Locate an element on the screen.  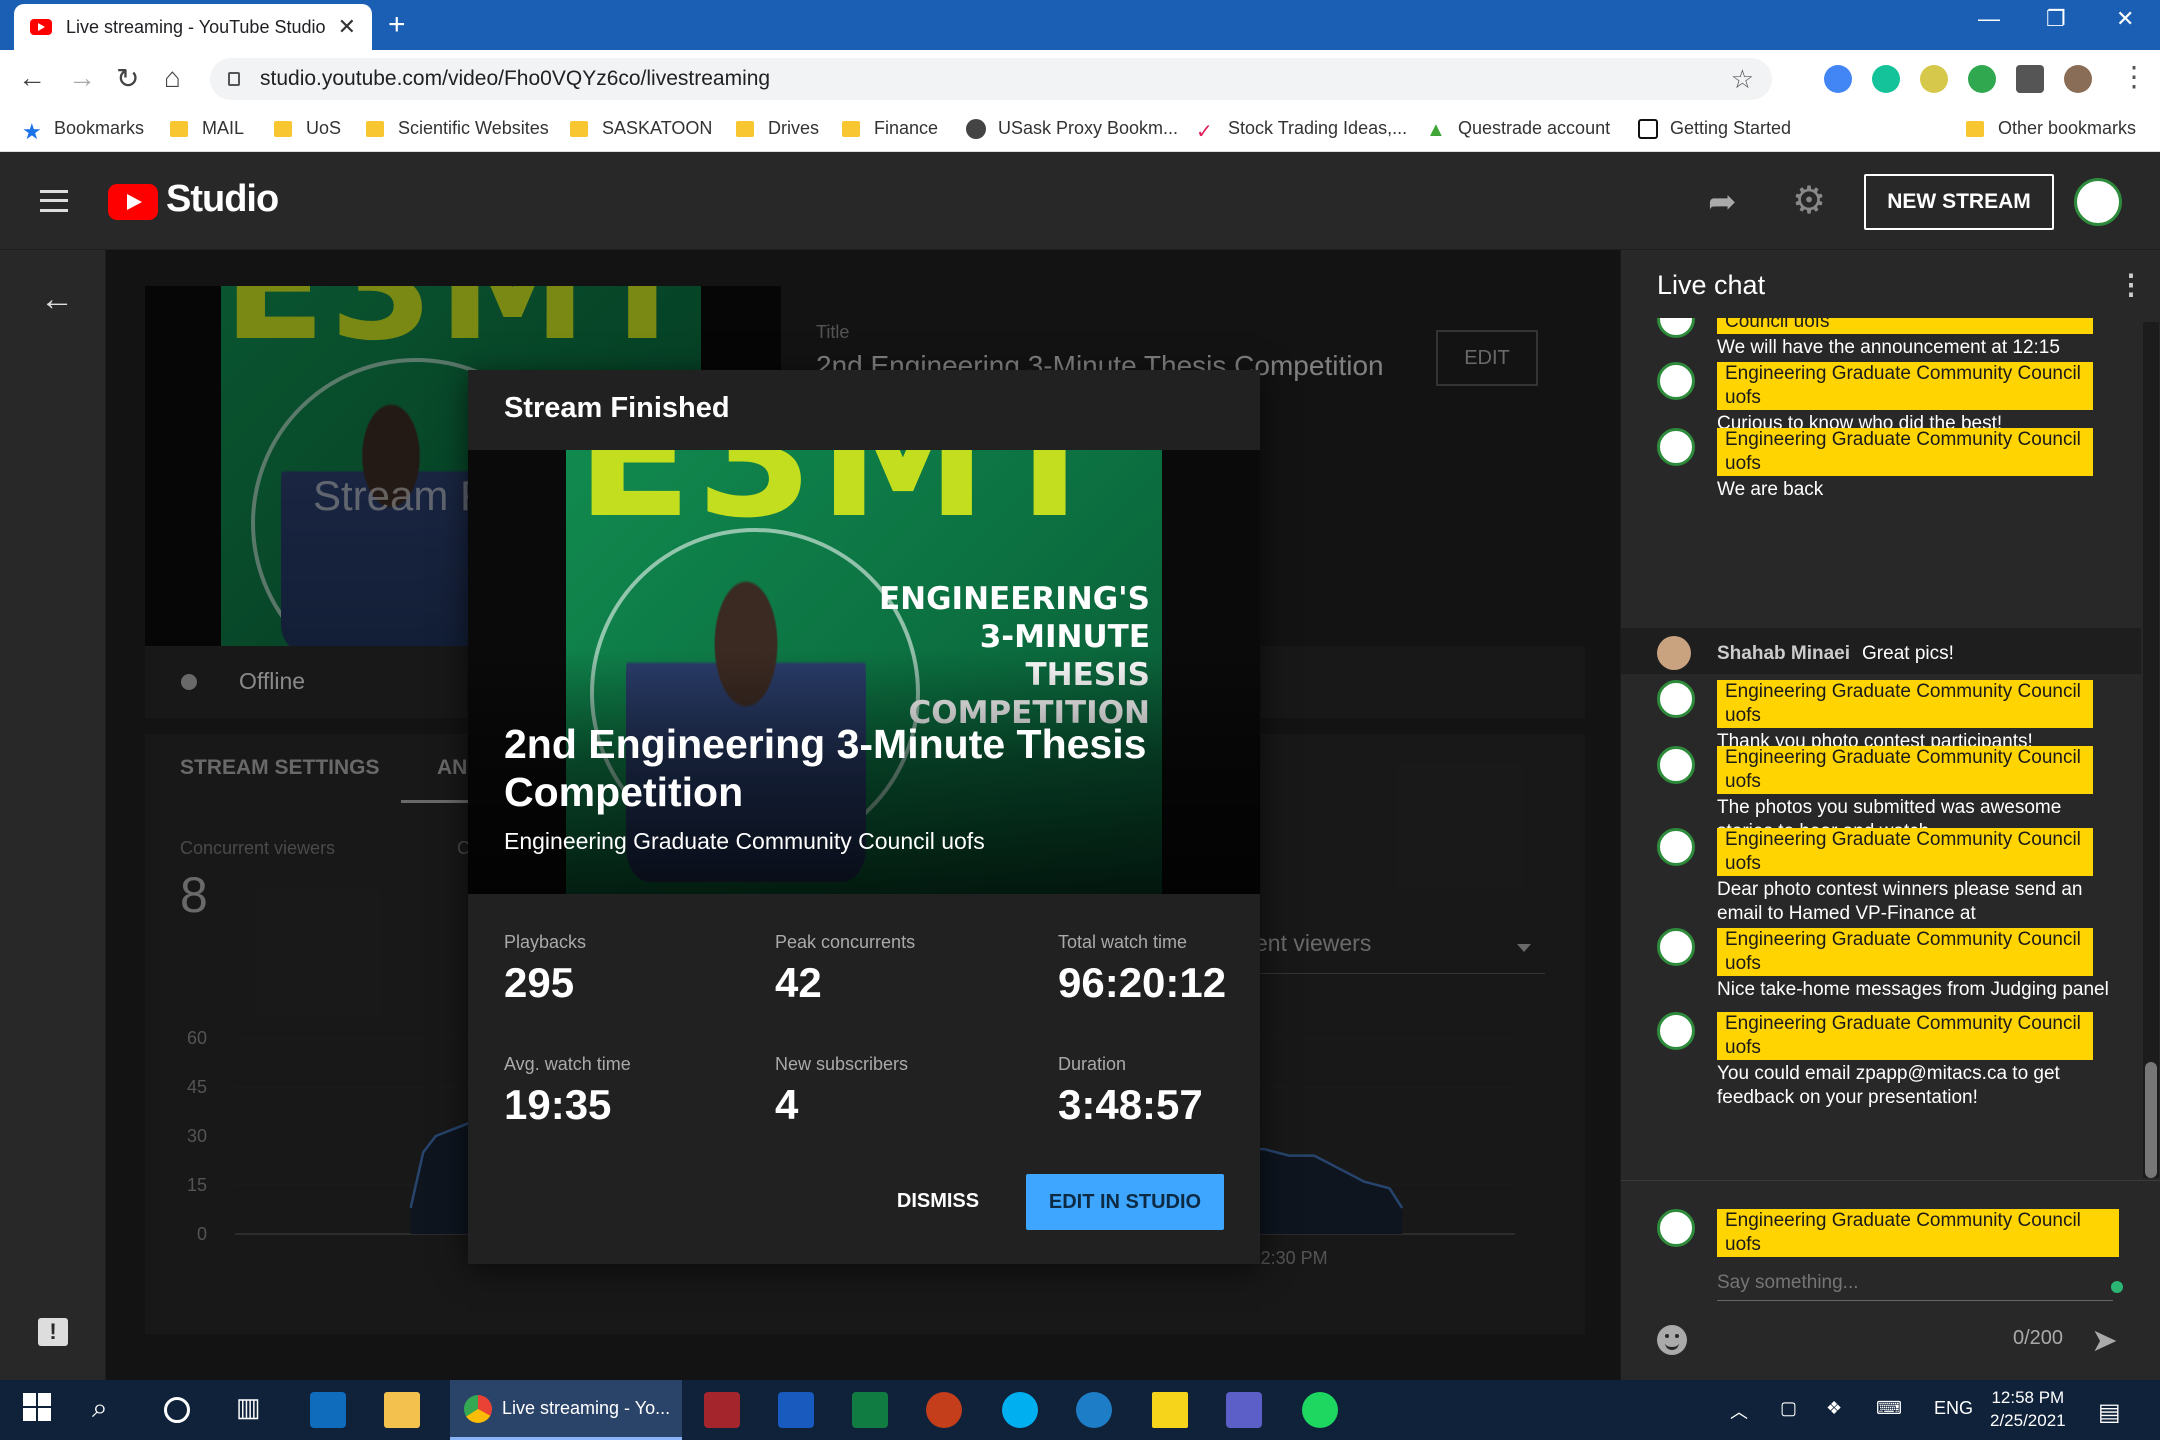
skype-icon is located at coordinates (1020, 1410).